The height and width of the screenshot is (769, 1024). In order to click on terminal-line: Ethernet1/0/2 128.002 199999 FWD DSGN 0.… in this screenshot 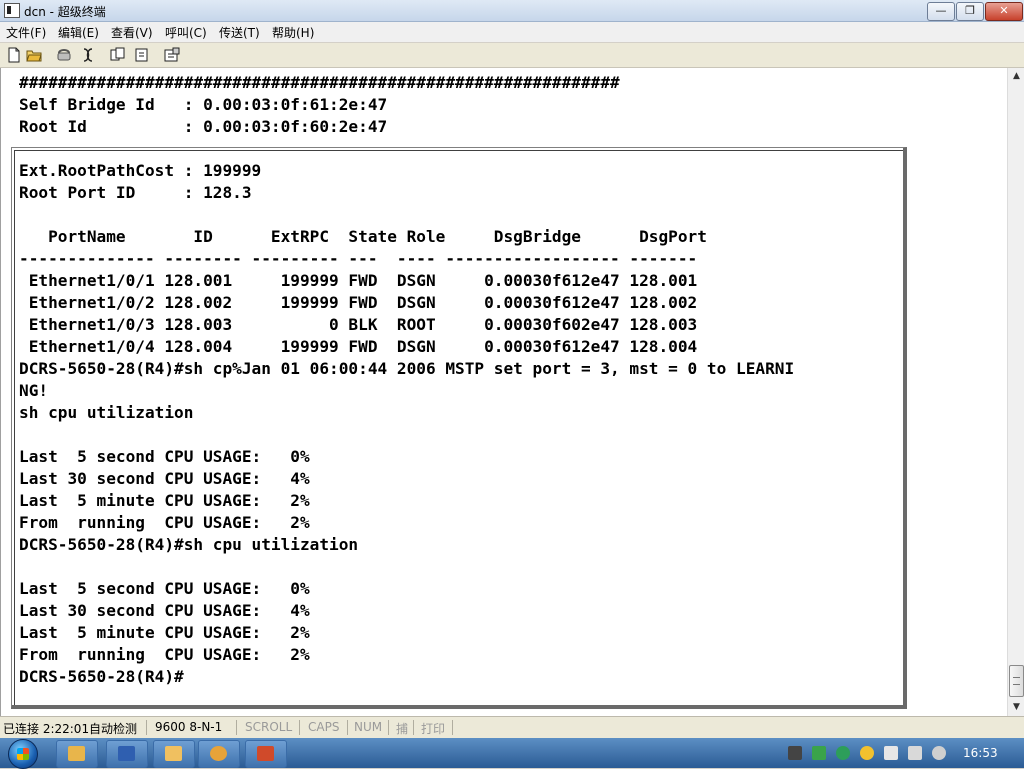, I will do `click(358, 302)`.